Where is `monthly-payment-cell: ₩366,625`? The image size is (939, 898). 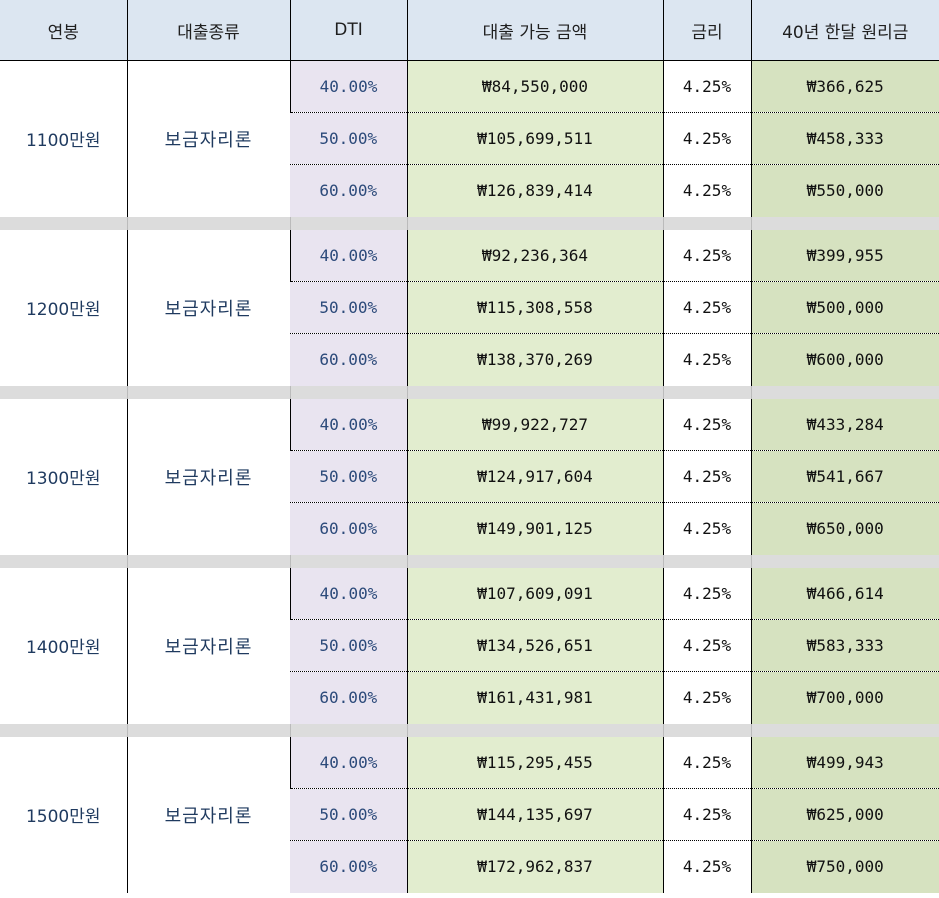
monthly-payment-cell: ₩366,625 is located at coordinates (844, 86).